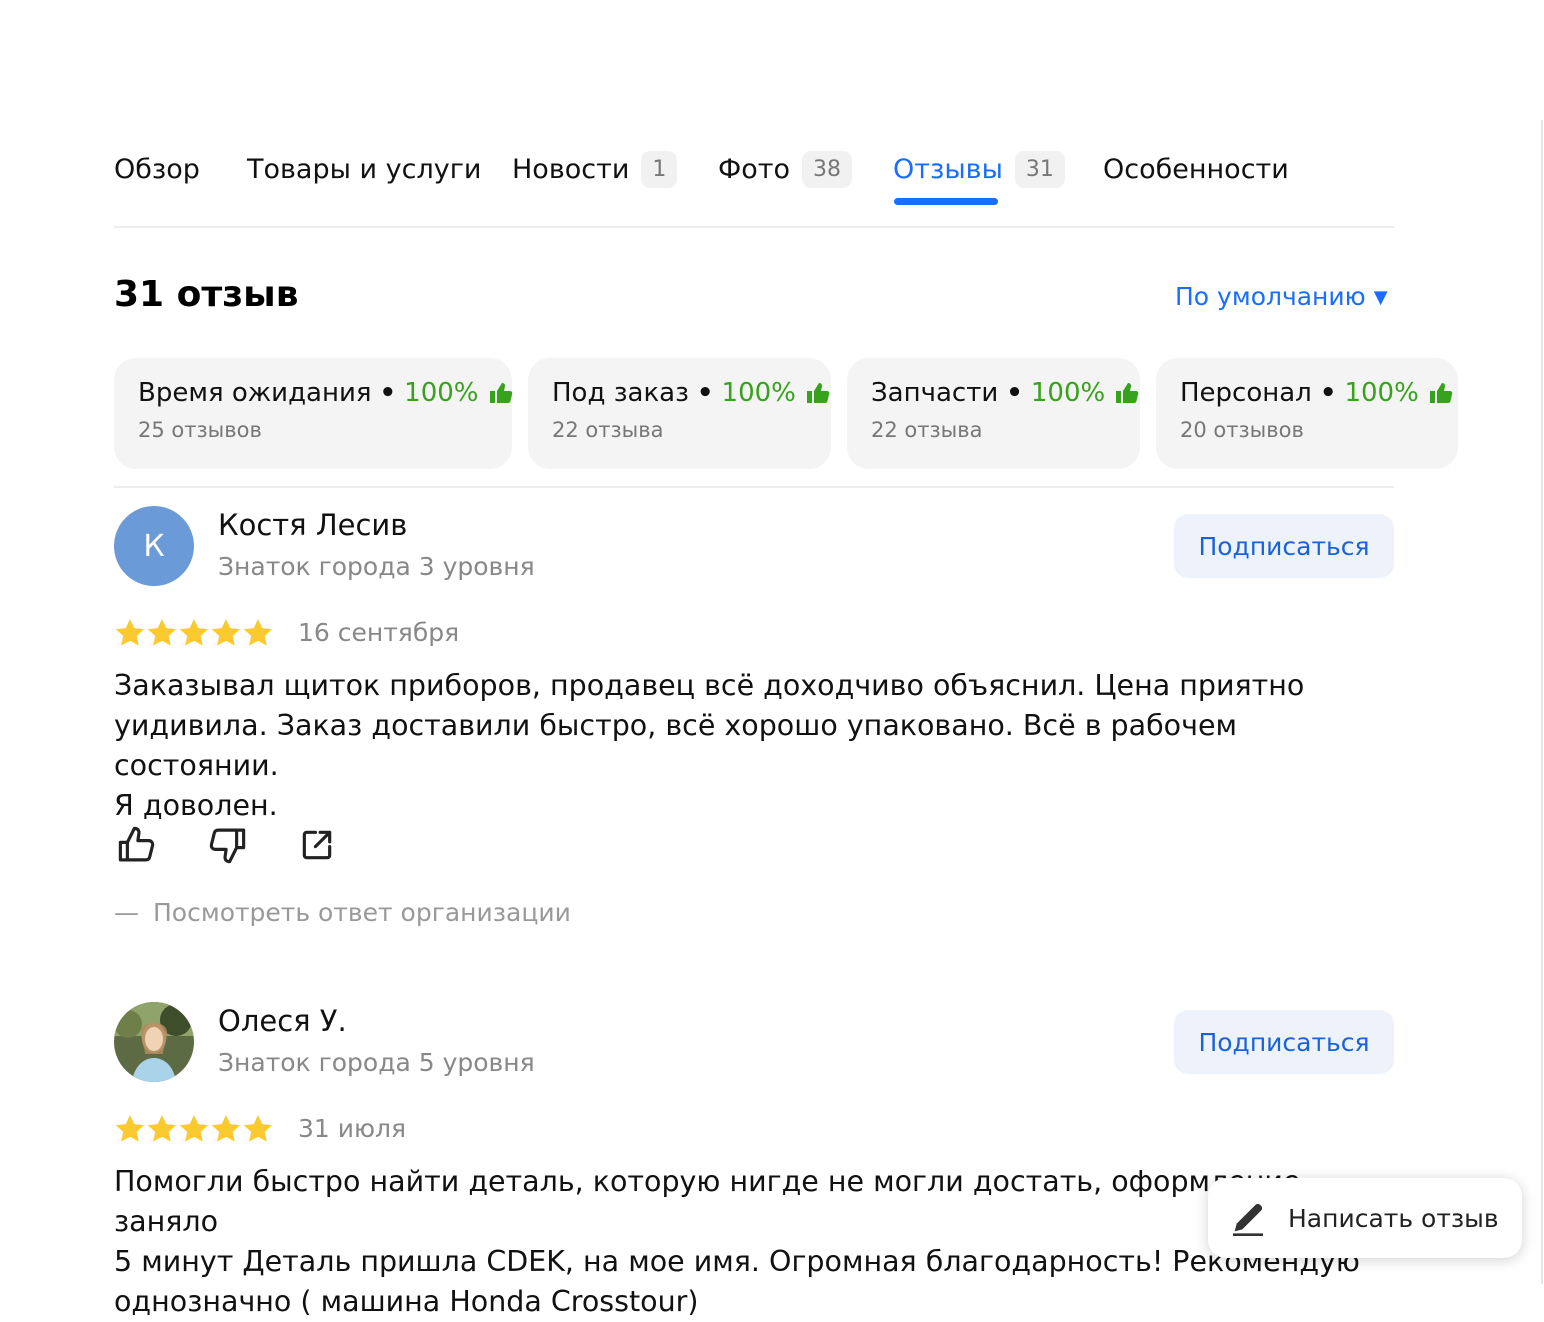 Image resolution: width=1544 pixels, height=1322 pixels. I want to click on review-date: 16 сентября, so click(379, 632).